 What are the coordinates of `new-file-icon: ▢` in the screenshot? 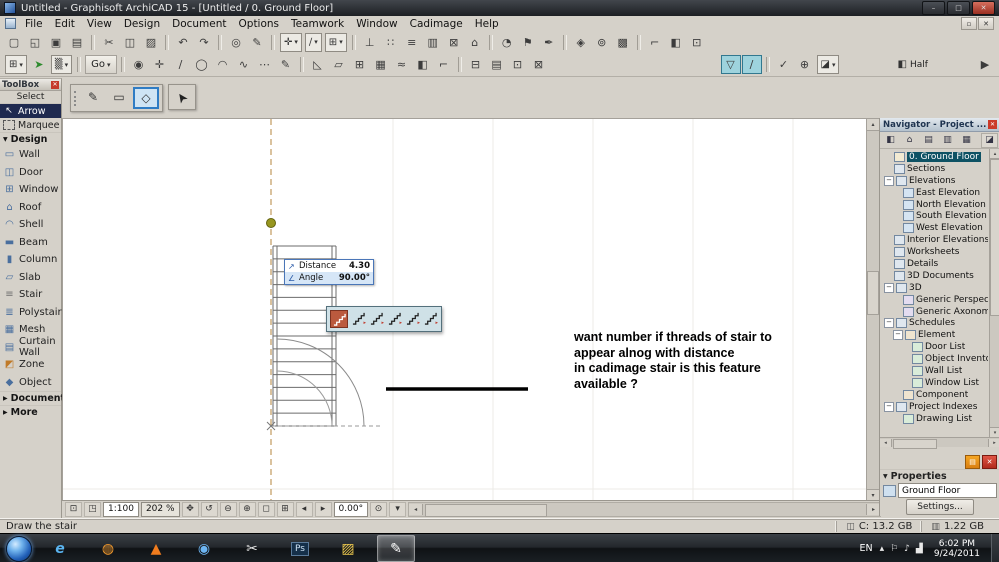 It's located at (14, 42).